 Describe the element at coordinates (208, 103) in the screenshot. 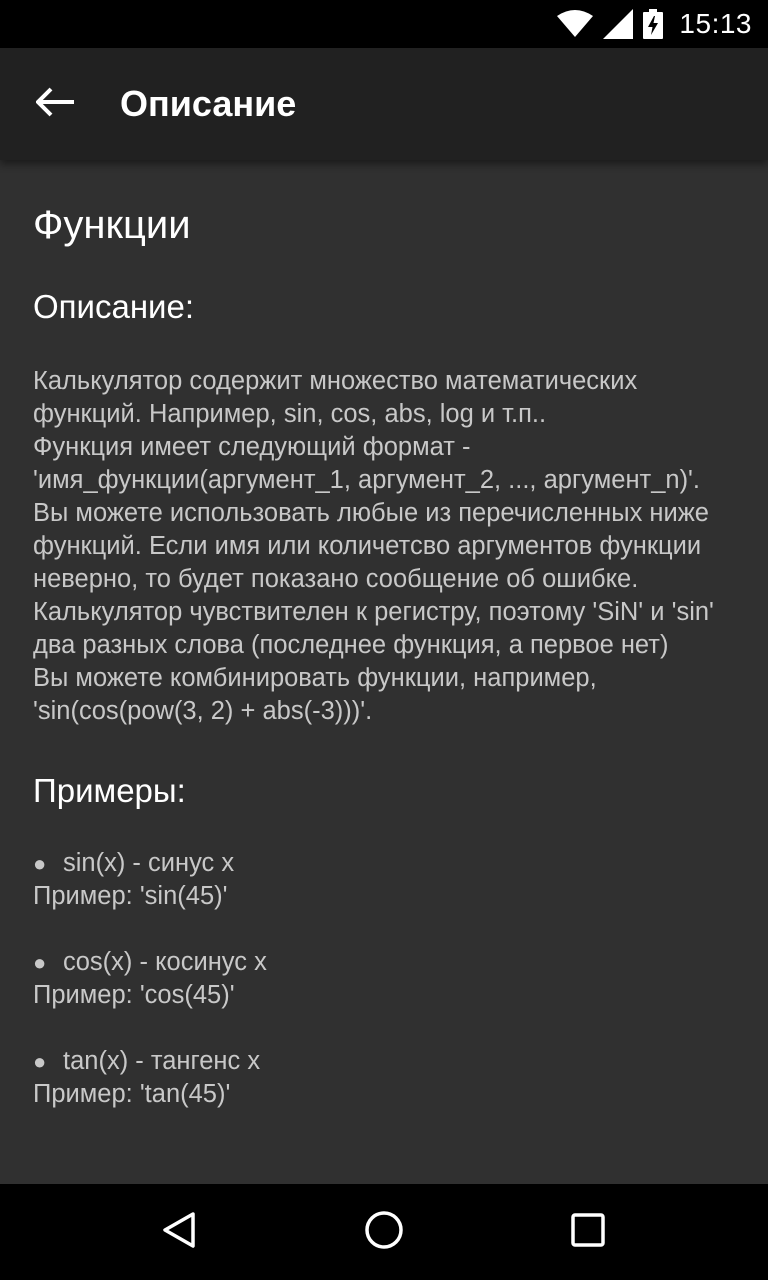

I see `app-title: Описание` at that location.